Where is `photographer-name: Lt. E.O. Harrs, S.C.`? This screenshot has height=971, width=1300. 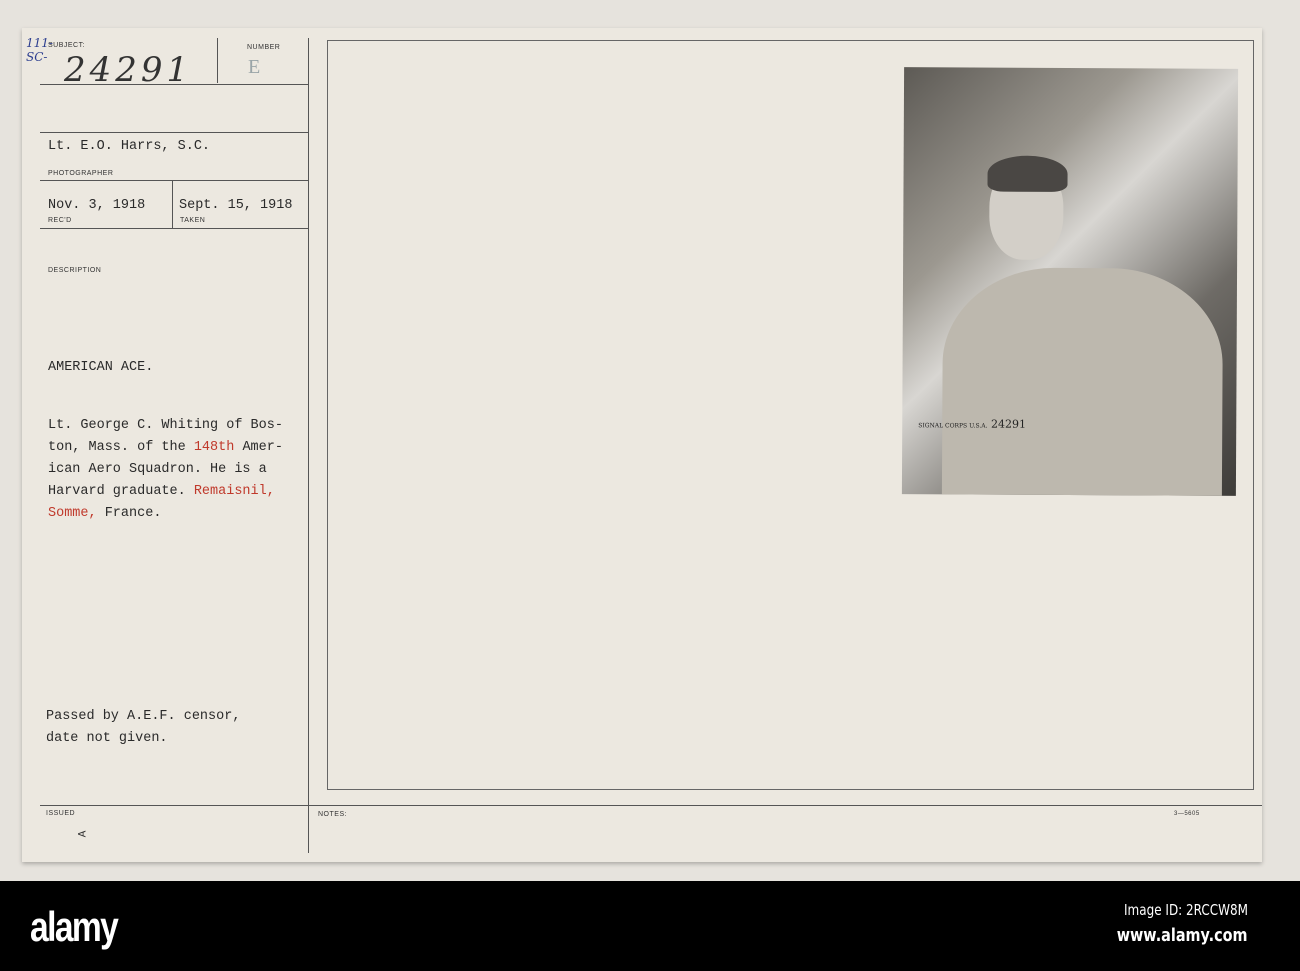
photographer-name: Lt. E.O. Harrs, S.C. is located at coordinates (129, 146).